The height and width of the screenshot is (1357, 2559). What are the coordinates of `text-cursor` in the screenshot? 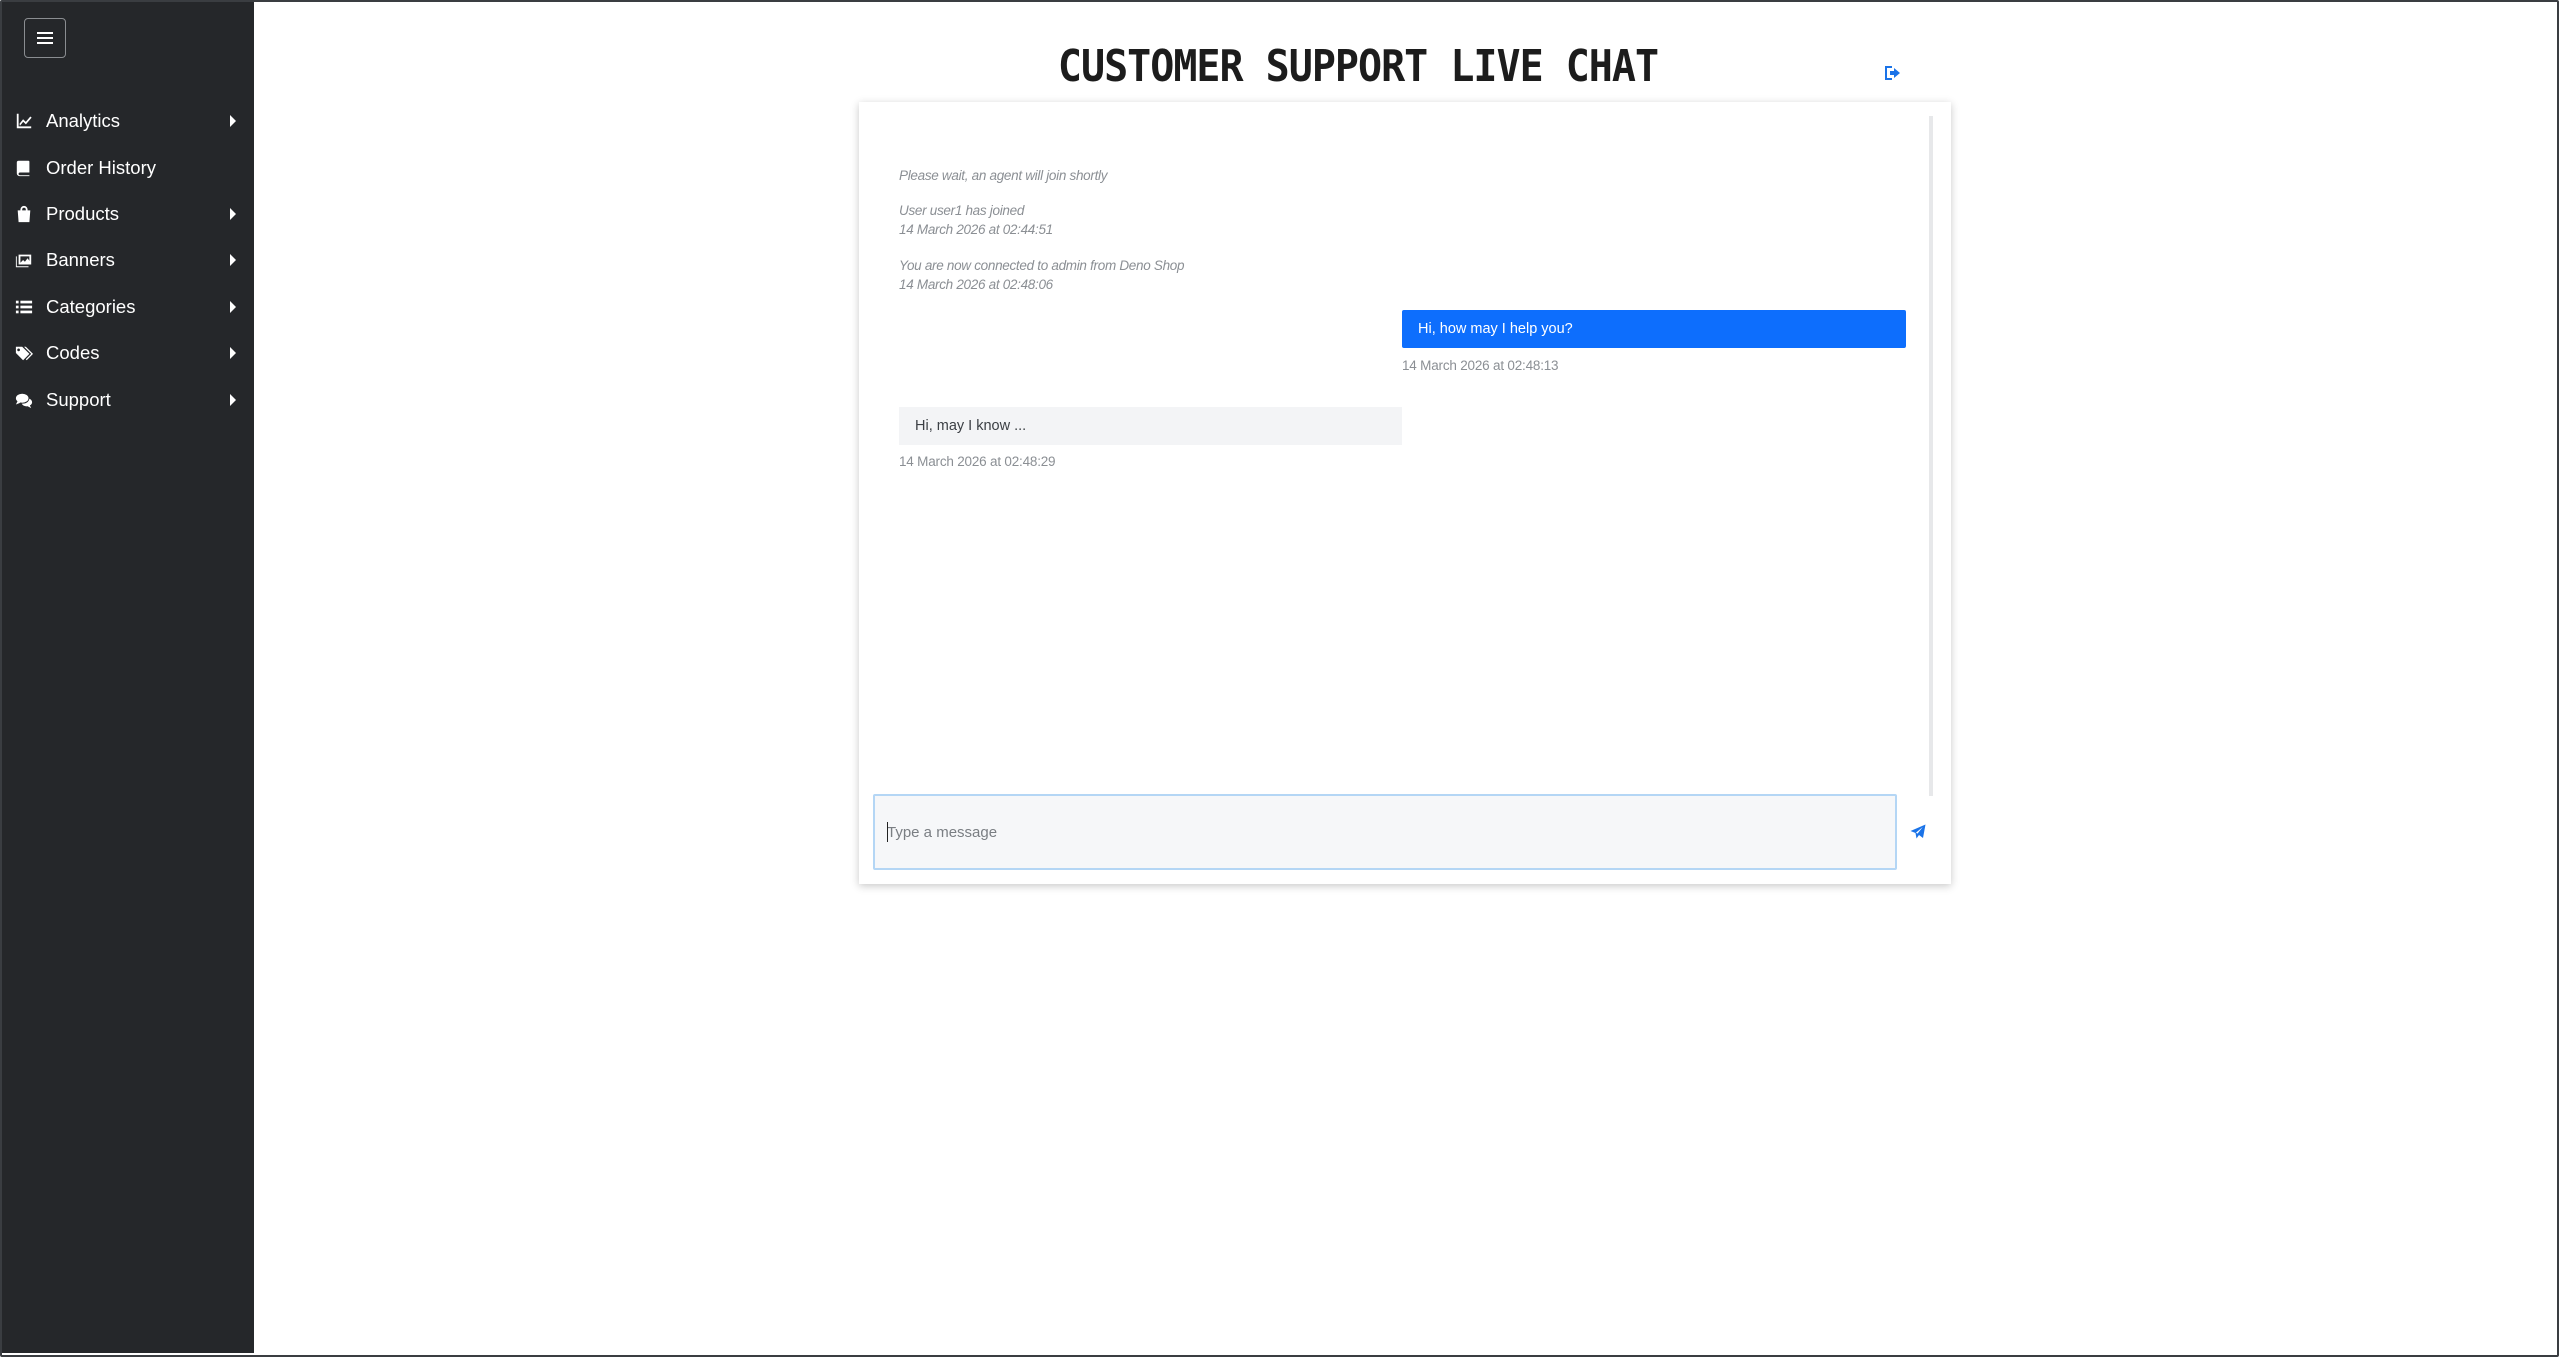 It's located at (887, 832).